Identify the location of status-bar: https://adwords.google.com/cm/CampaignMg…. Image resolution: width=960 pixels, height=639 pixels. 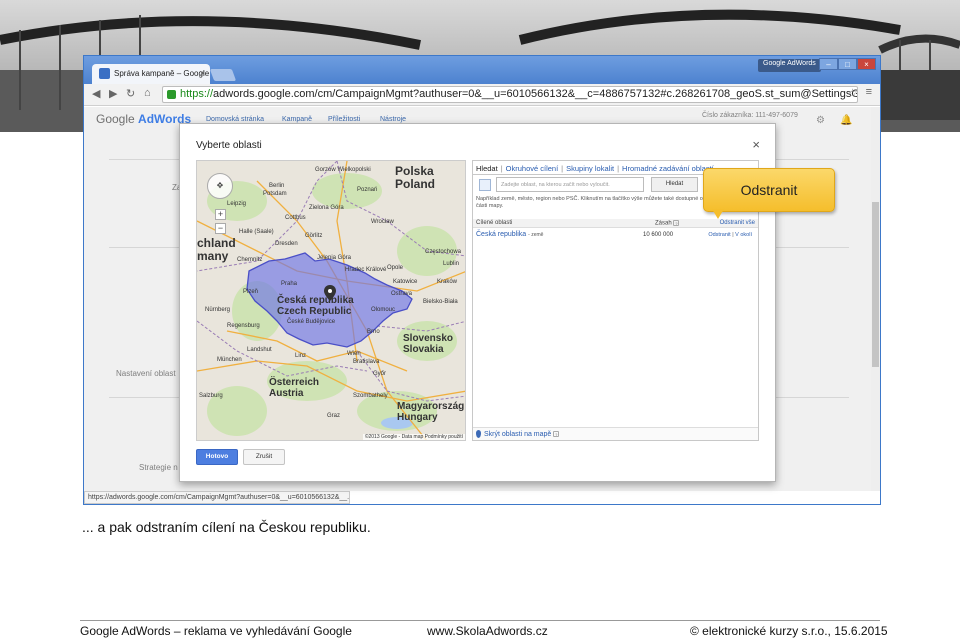
(217, 497).